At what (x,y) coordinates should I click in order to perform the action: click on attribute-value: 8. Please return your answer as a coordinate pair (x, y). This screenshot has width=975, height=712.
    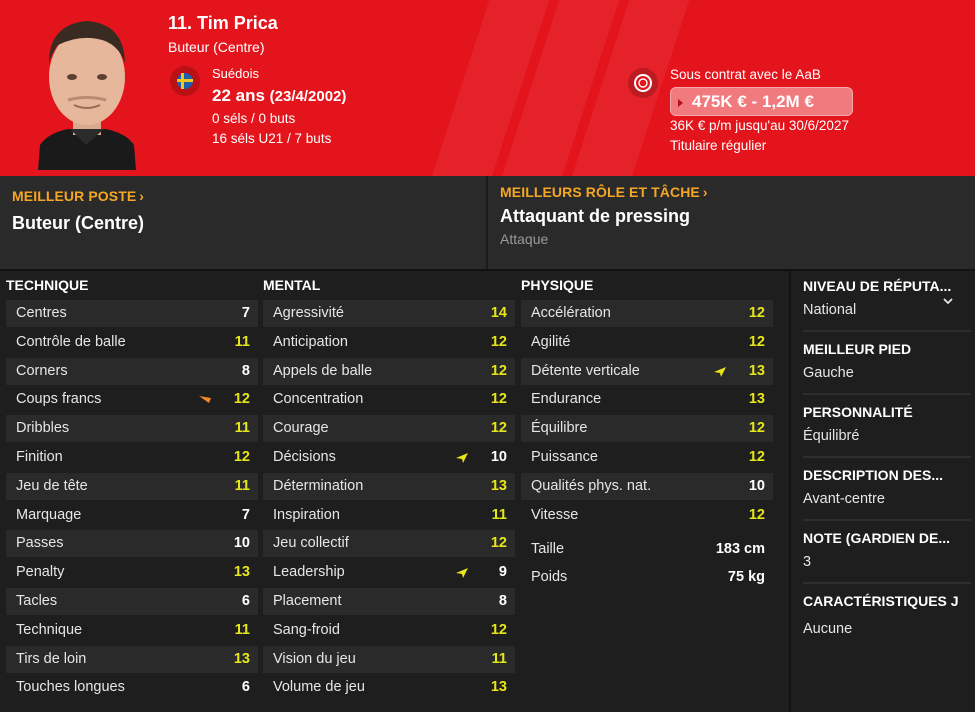
    Looking at the image, I should click on (245, 370).